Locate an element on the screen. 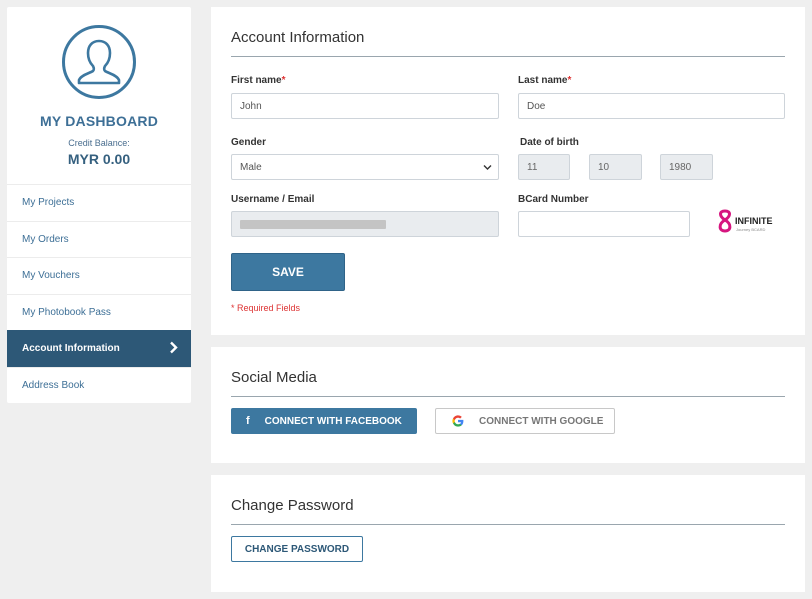 This screenshot has width=812, height=599. change-password-button: CHANGE PASSWORD is located at coordinates (297, 549).